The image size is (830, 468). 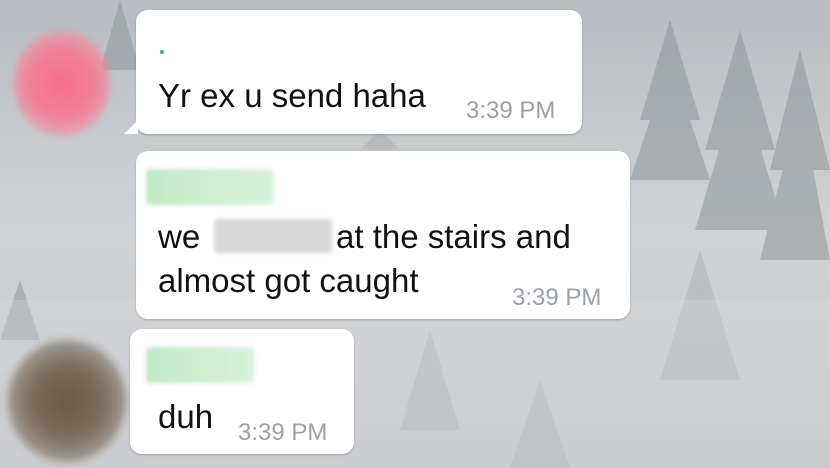 What do you see at coordinates (242, 391) in the screenshot?
I see `message-bubble: duh 3:39 PM` at bounding box center [242, 391].